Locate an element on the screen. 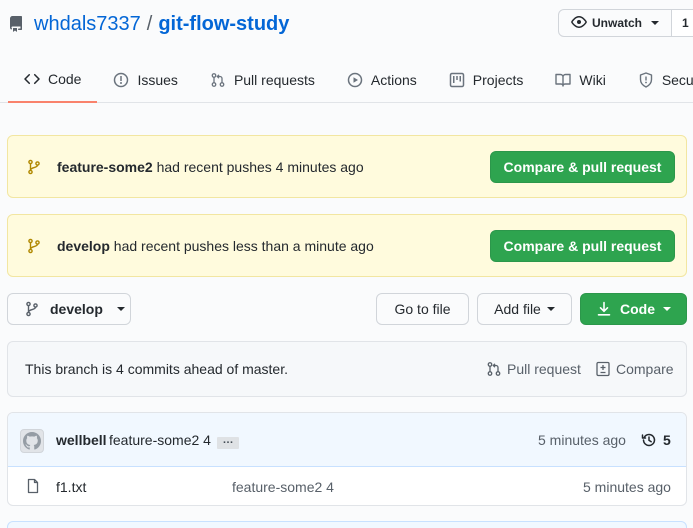 The height and width of the screenshot is (528, 693). download-icon is located at coordinates (604, 309).